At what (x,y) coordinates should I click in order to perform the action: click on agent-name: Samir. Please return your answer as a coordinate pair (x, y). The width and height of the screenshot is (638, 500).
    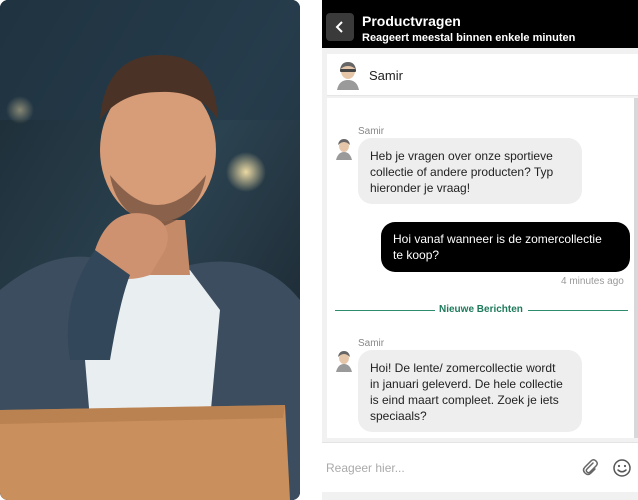
    Looking at the image, I should click on (386, 75).